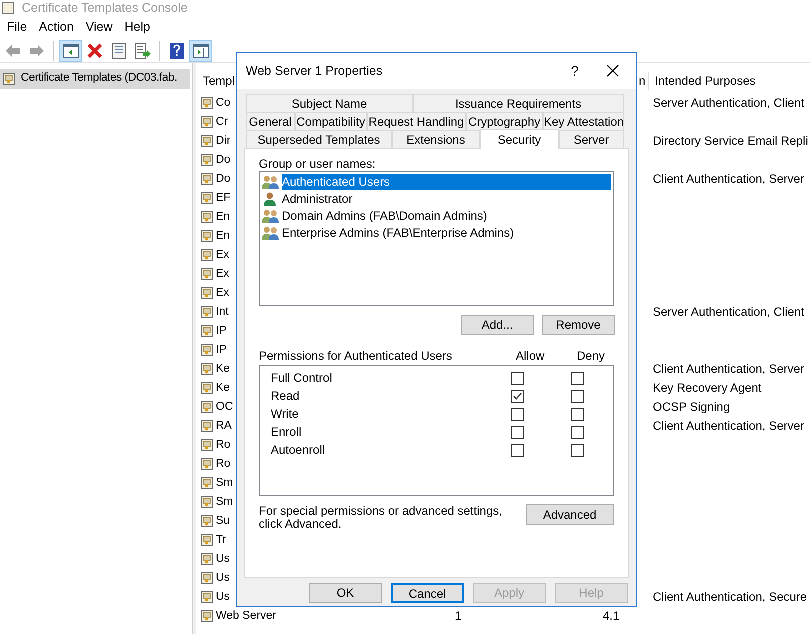  I want to click on console-icon, so click(8, 8).